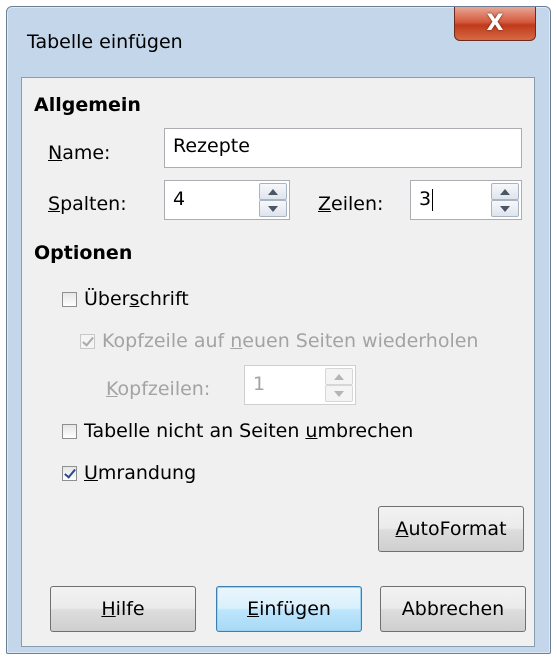  What do you see at coordinates (69, 299) in the screenshot?
I see `heading-checkbox` at bounding box center [69, 299].